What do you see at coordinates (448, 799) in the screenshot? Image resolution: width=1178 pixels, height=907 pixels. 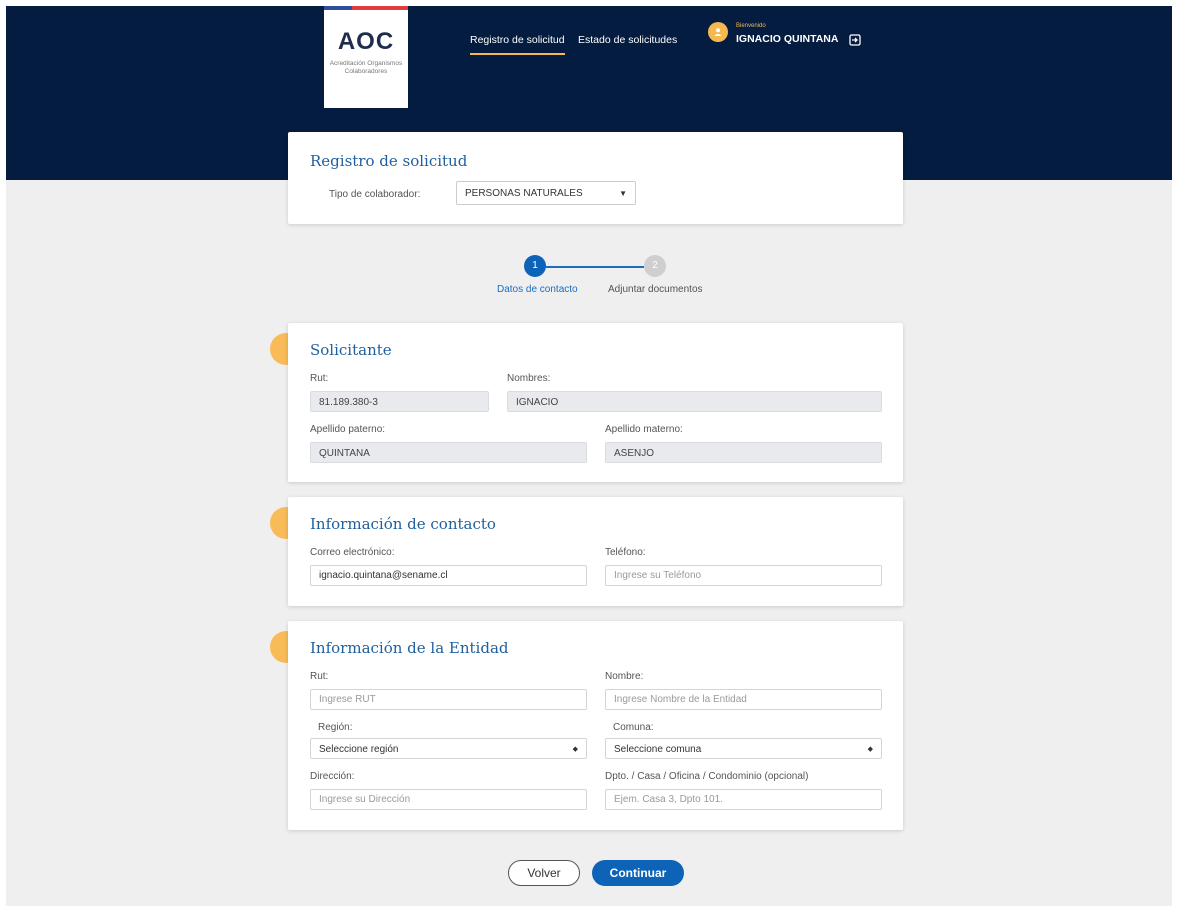 I see `direccion-input` at bounding box center [448, 799].